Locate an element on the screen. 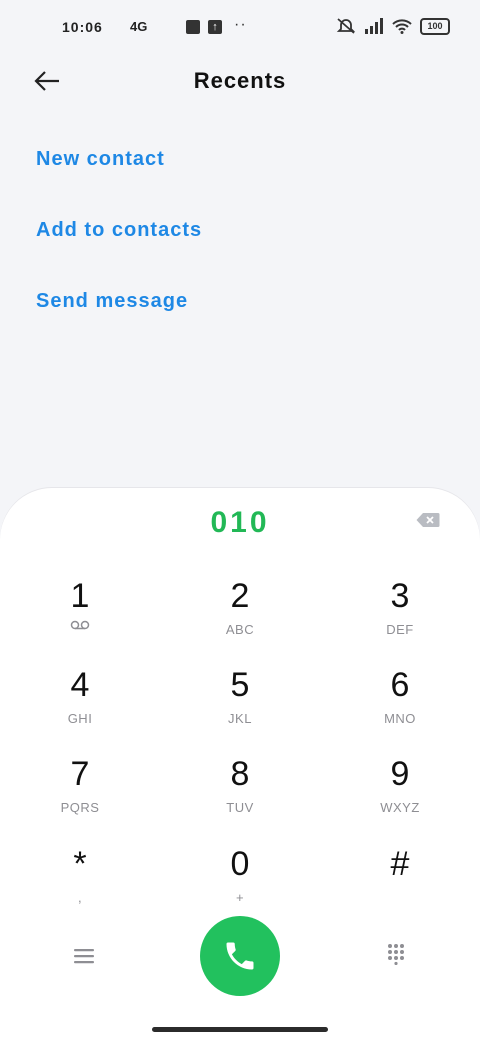 This screenshot has height=1040, width=480. backspace-button is located at coordinates (428, 521).